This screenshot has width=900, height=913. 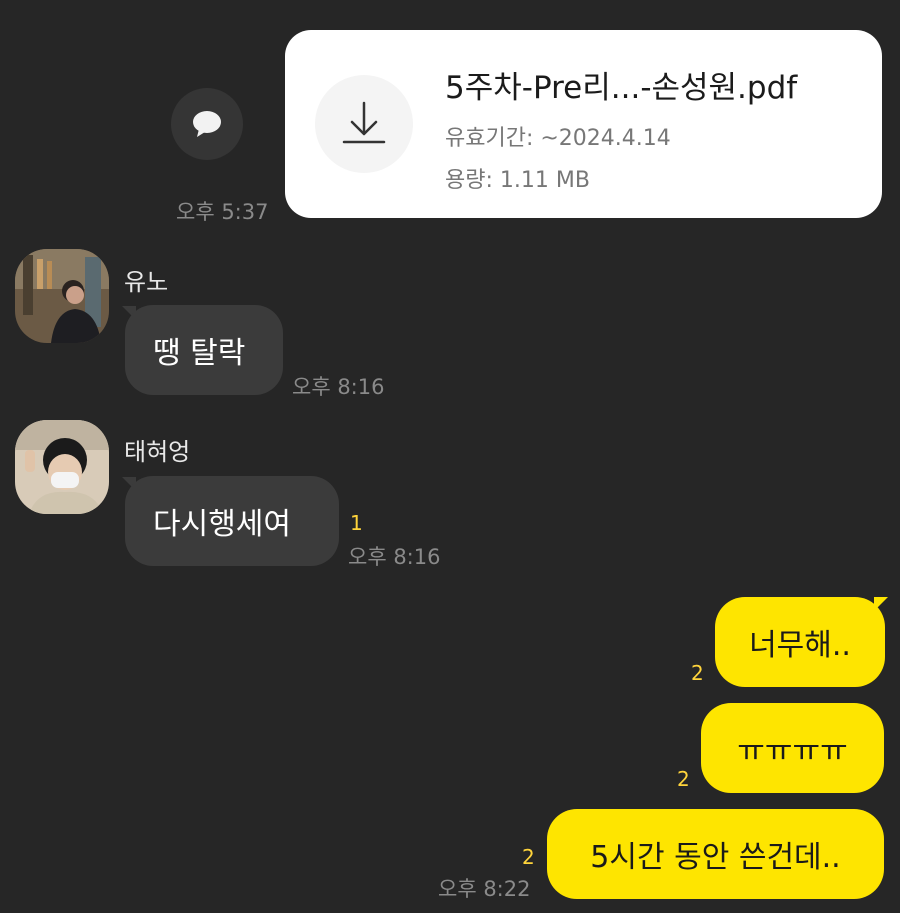 I want to click on sender-name: 태혀엉, so click(x=157, y=452).